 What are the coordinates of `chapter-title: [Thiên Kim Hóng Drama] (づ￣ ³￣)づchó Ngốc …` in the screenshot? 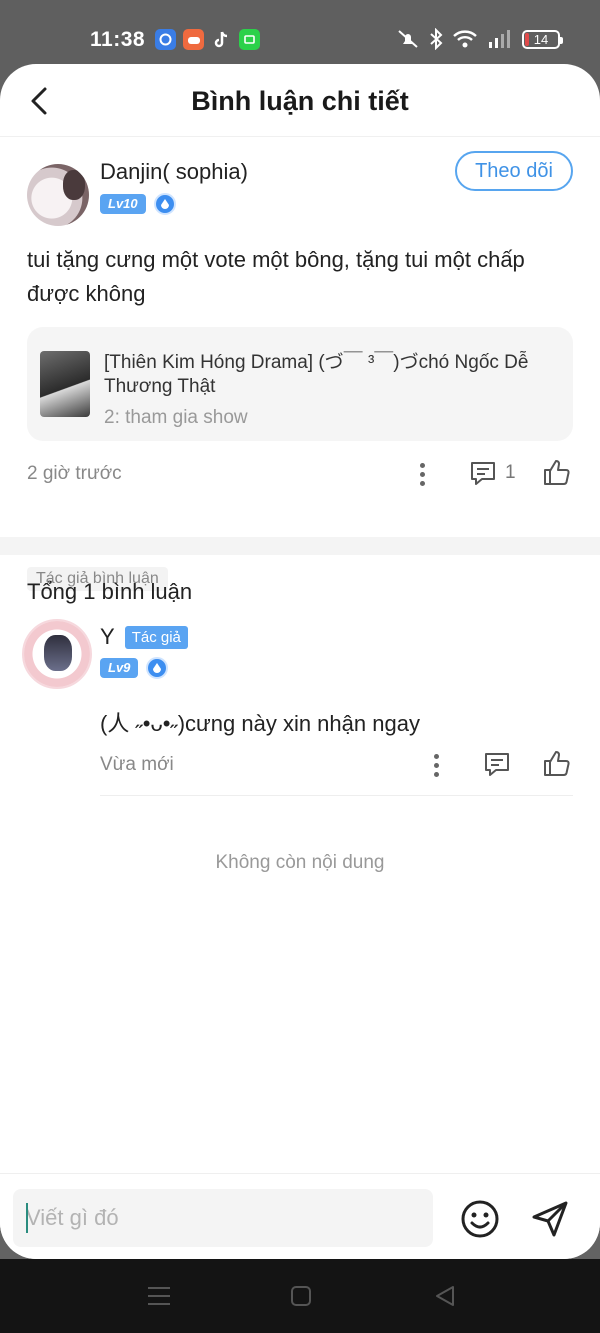 It's located at (316, 374).